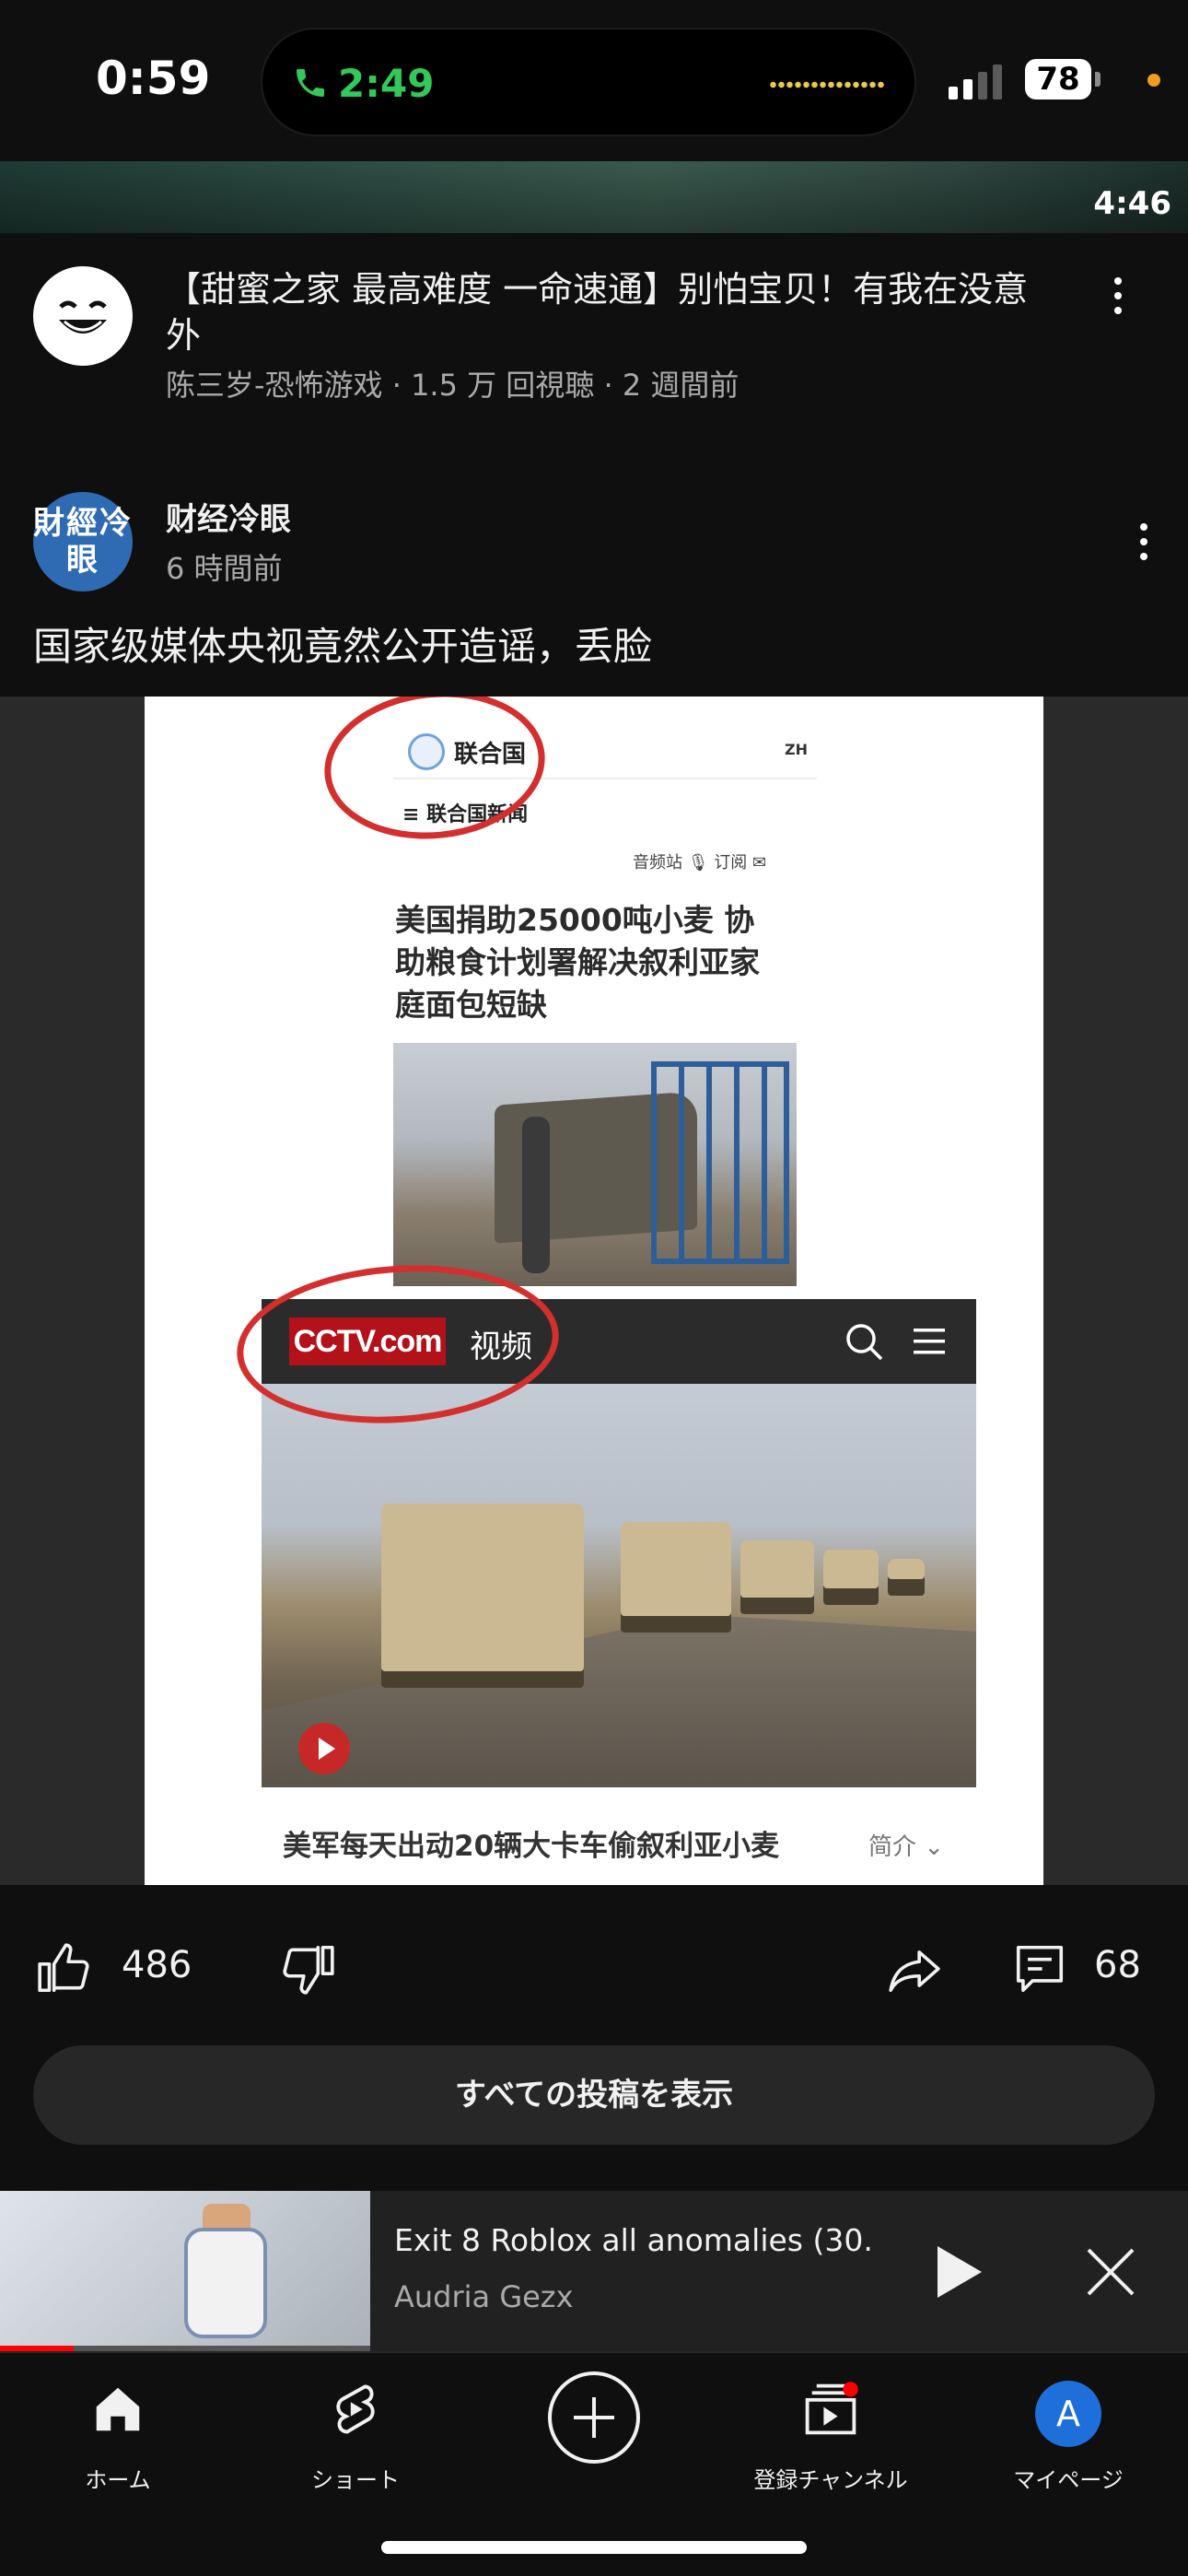 This screenshot has height=2576, width=1188. Describe the element at coordinates (1132, 203) in the screenshot. I see `video-duration: 4:46` at that location.